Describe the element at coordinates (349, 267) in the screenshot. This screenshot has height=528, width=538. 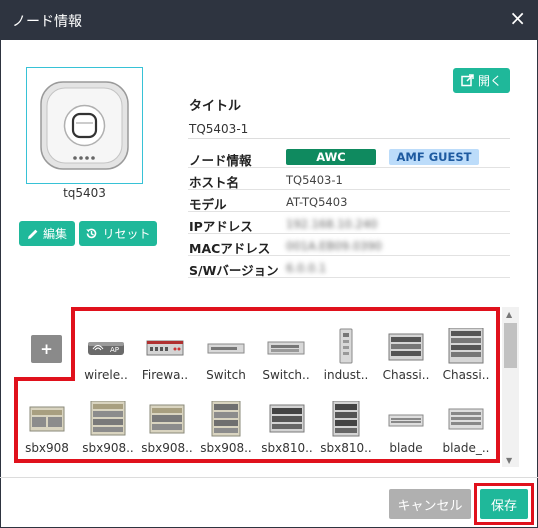
I see `sw-version-row: S/Wバージョン 6.0.0.1` at that location.